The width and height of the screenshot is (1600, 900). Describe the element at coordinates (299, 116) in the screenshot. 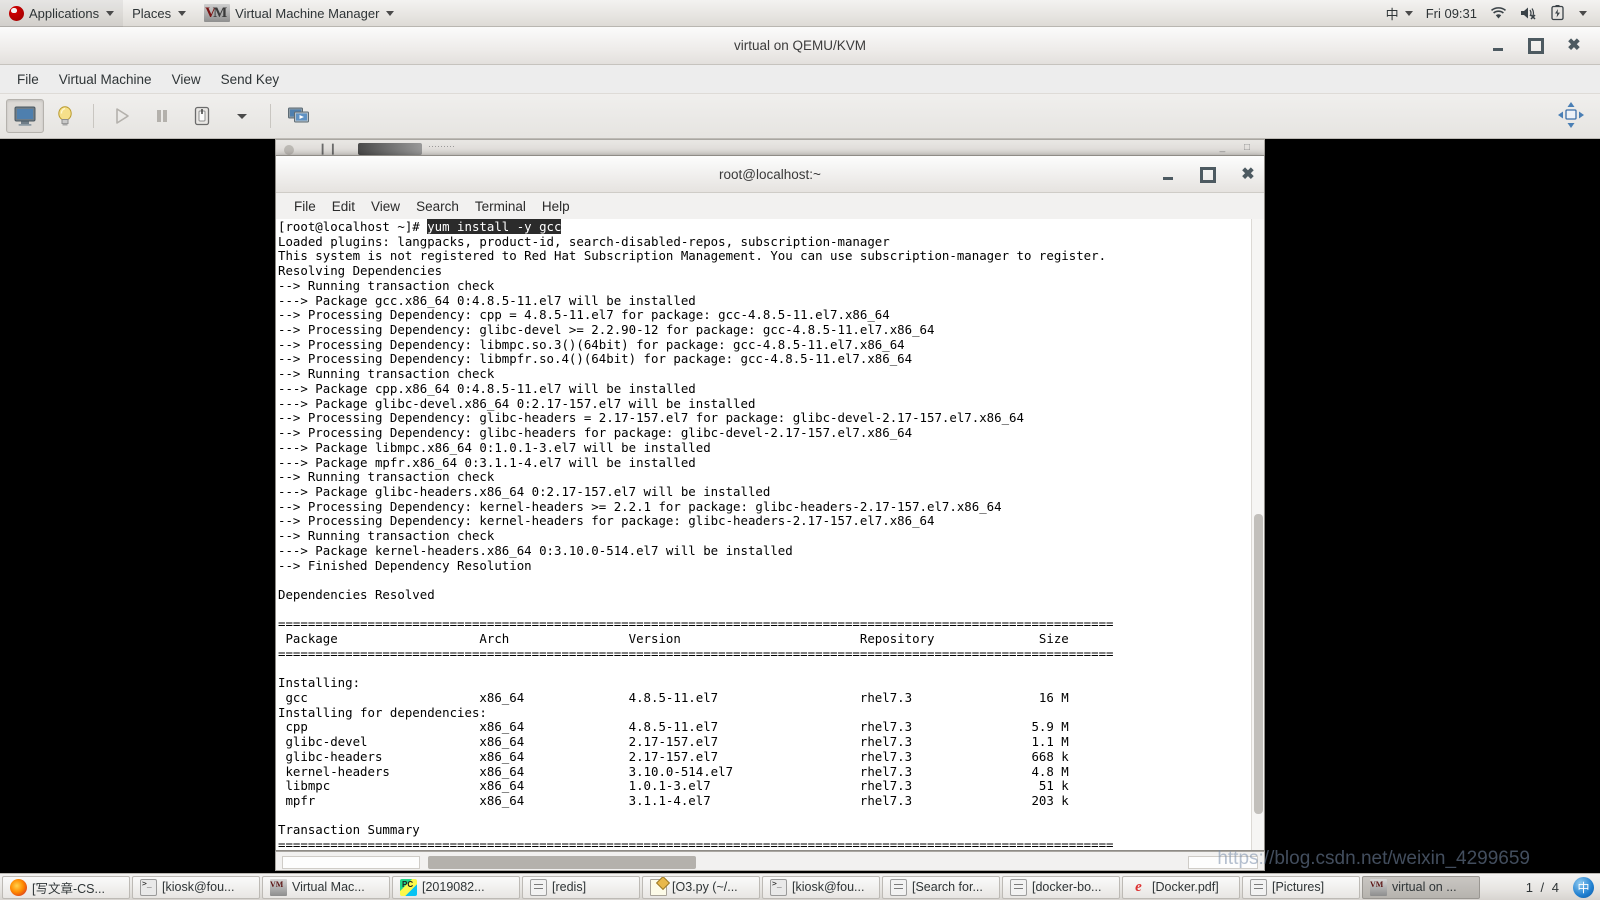

I see `take-snapshot-button` at that location.